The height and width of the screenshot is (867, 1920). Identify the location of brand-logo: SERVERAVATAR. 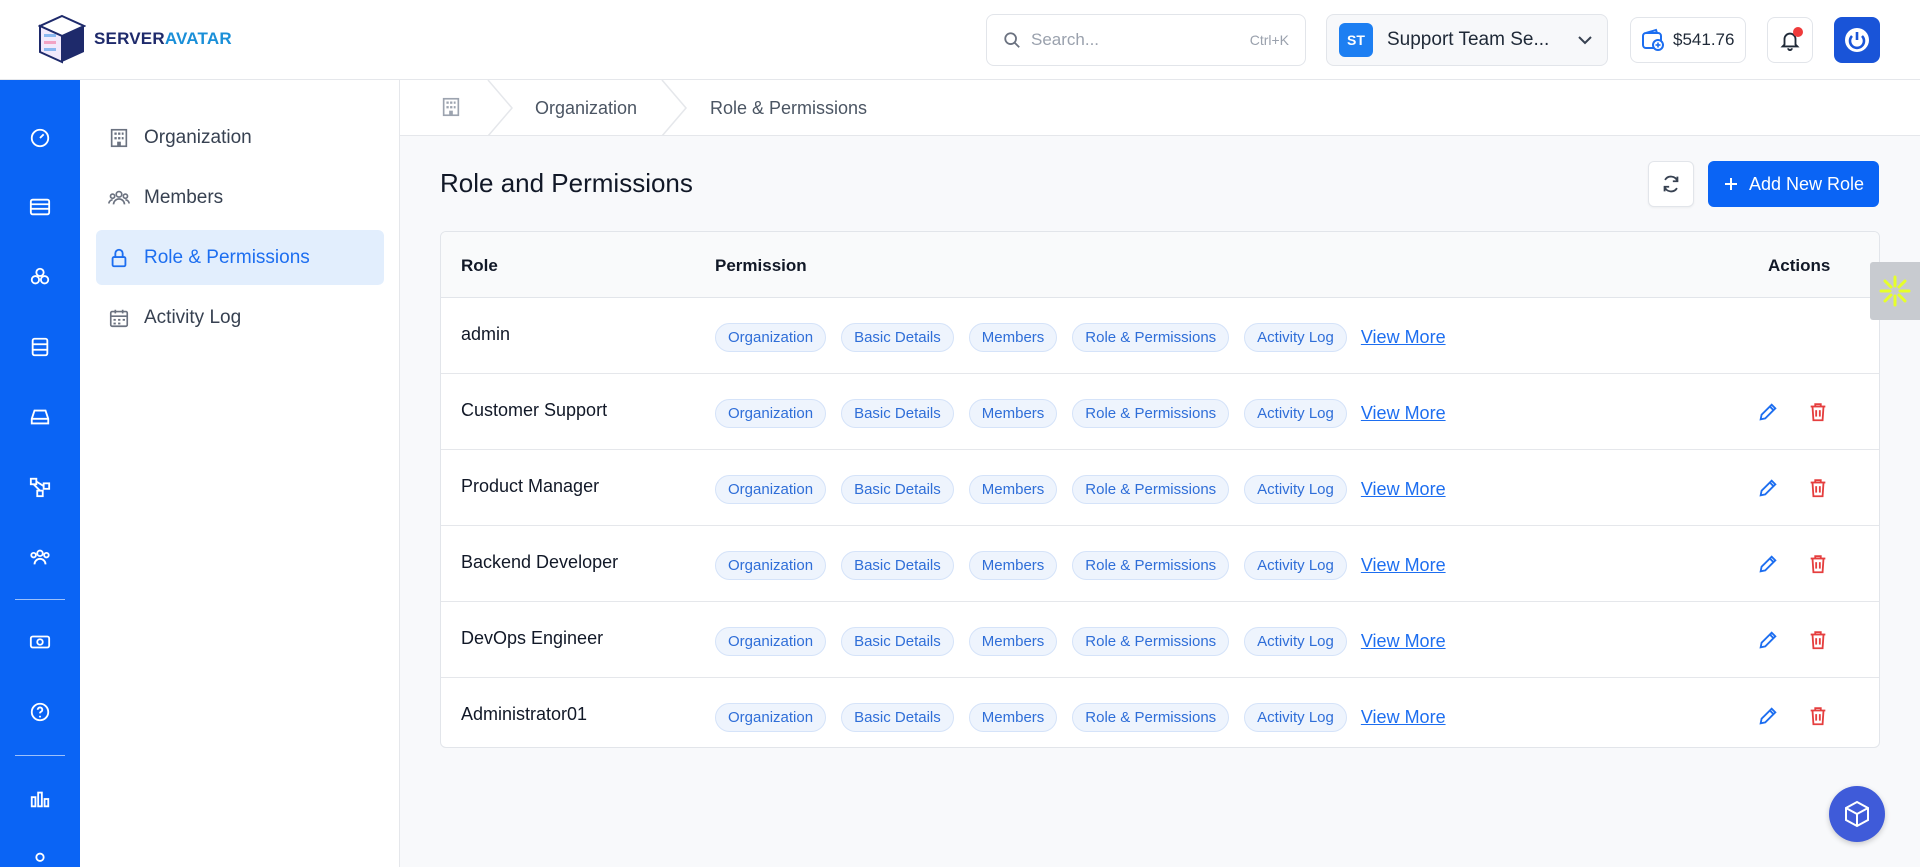
(135, 39).